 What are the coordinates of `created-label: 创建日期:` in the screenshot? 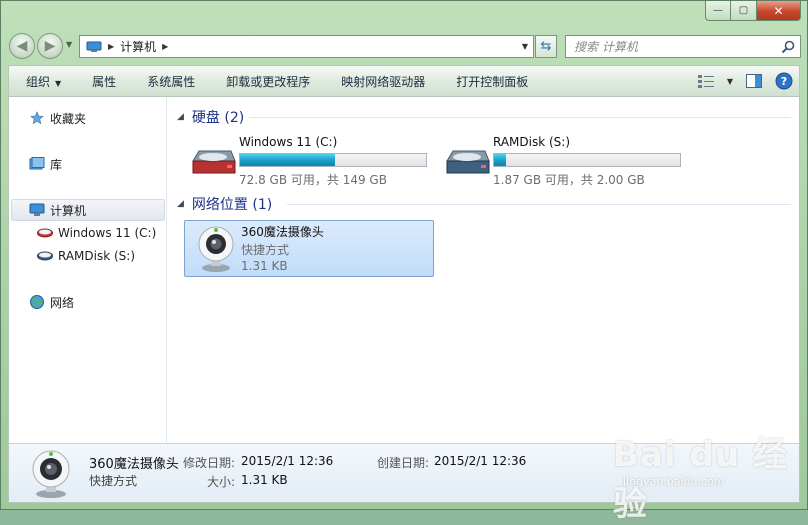 It's located at (403, 463).